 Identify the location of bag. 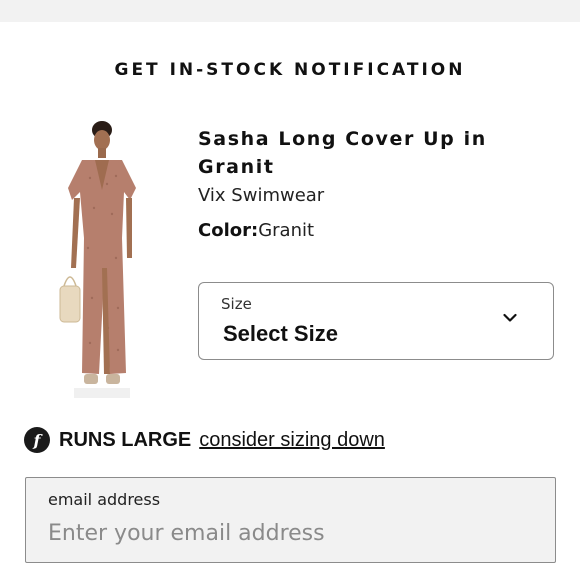
(70, 304).